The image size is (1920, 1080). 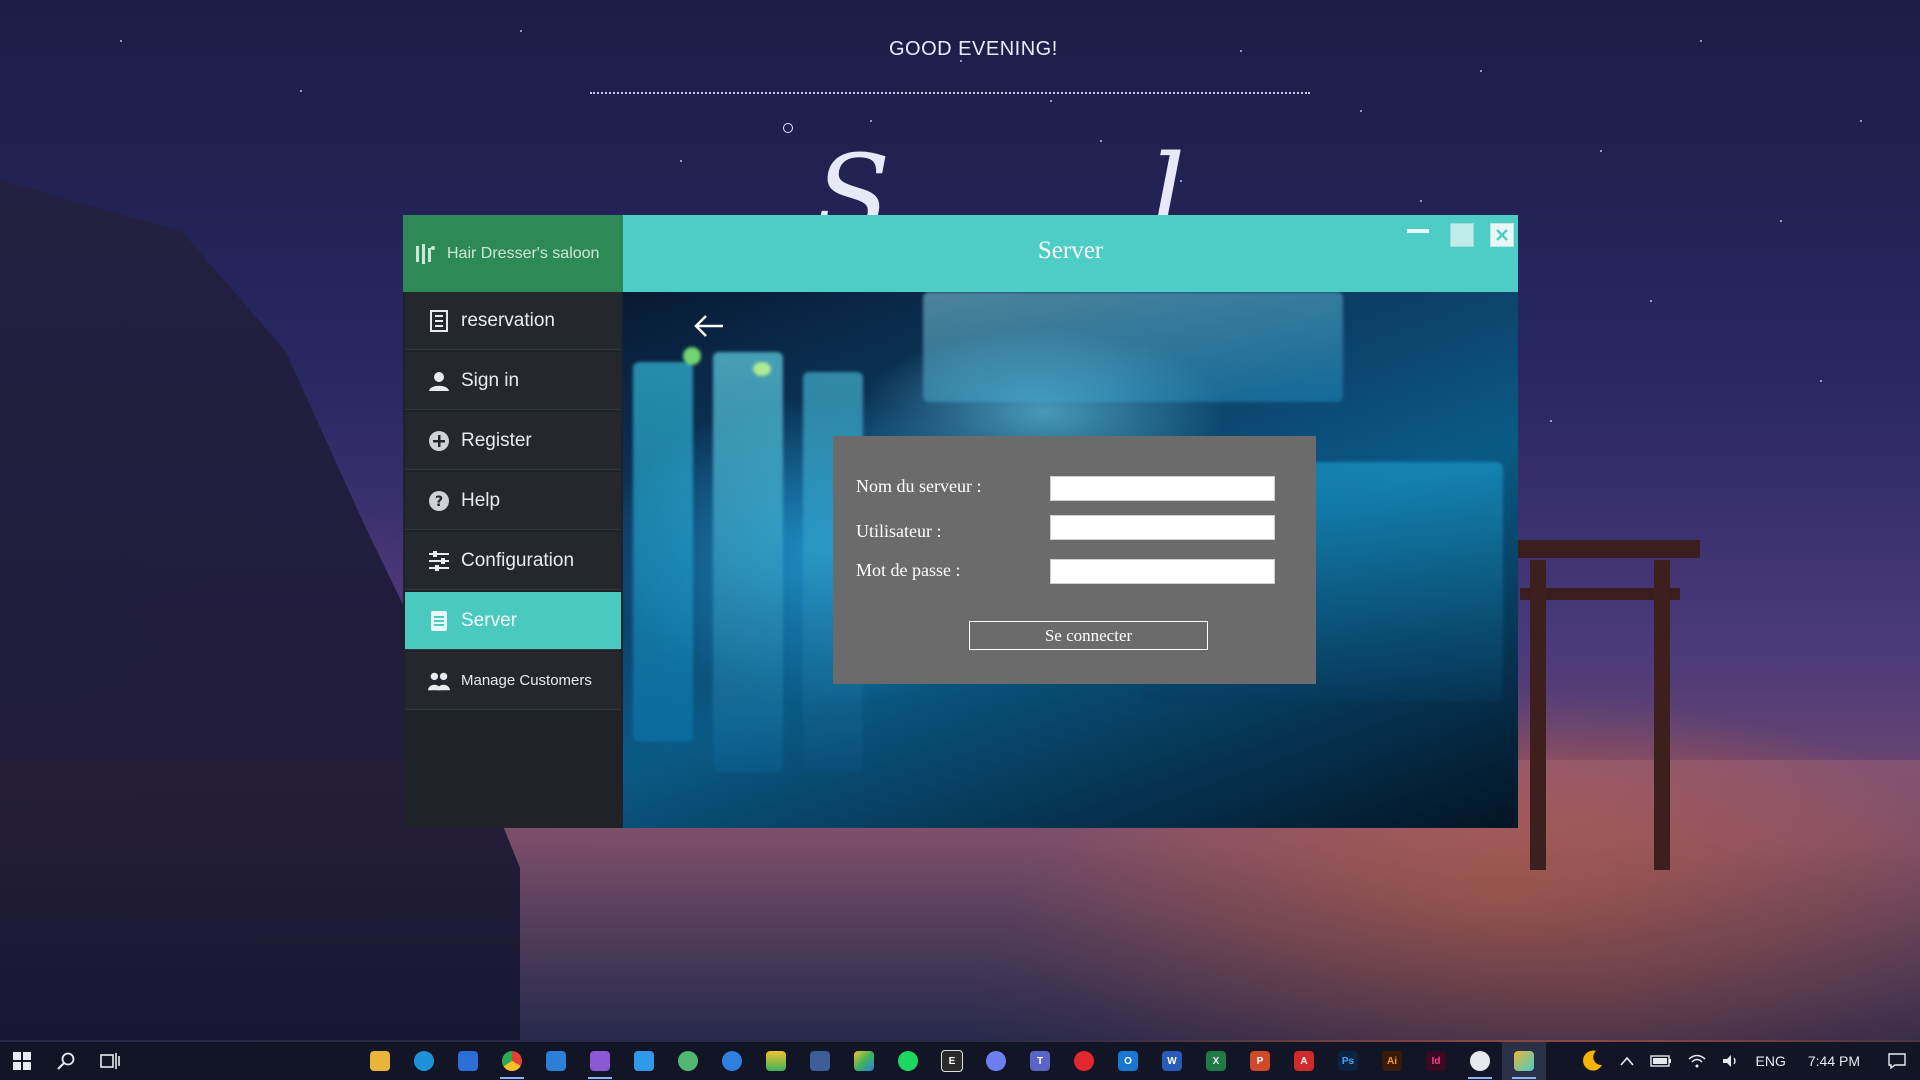 What do you see at coordinates (732, 1061) in the screenshot?
I see `app-blue-icon` at bounding box center [732, 1061].